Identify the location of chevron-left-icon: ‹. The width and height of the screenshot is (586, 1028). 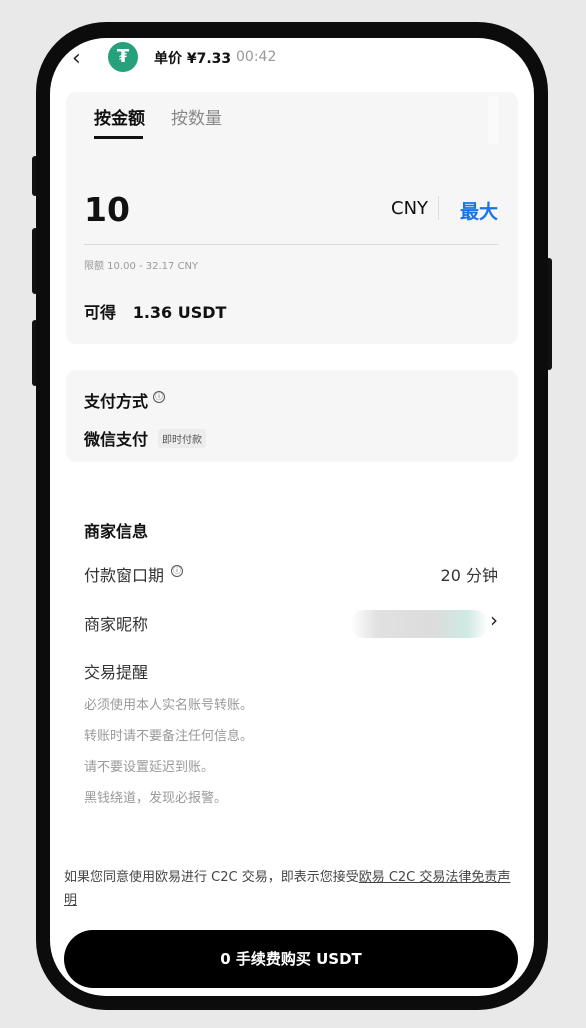
(76, 59).